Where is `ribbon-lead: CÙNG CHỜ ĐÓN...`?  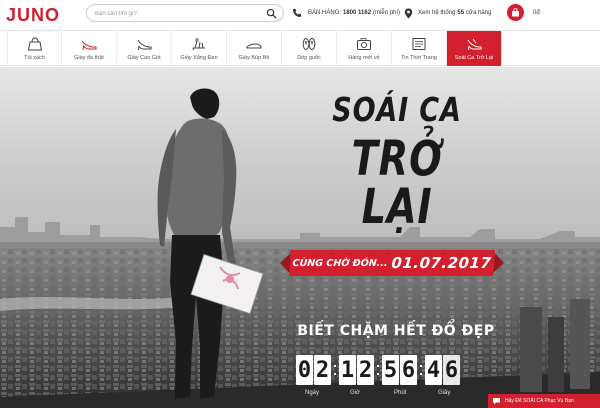 ribbon-lead: CÙNG CHỜ ĐÓN... is located at coordinates (340, 263).